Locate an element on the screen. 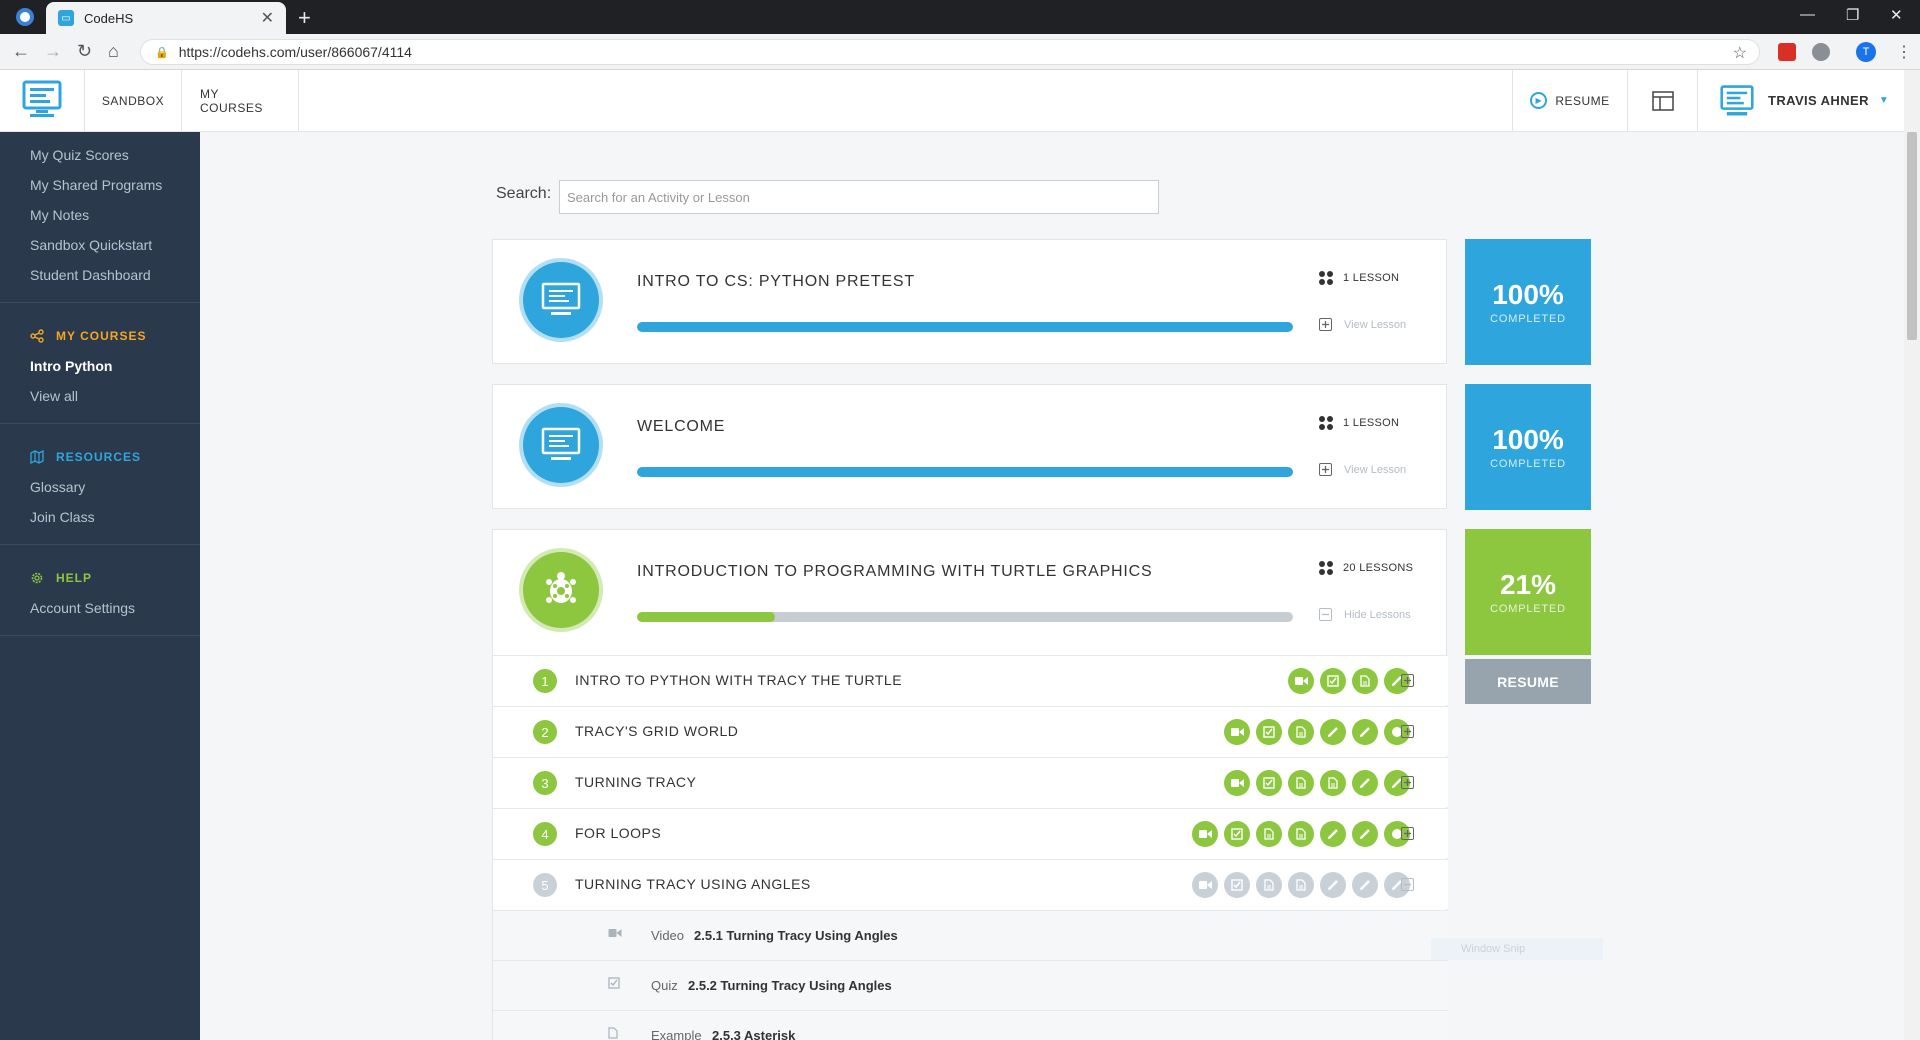 The image size is (1920, 1040). tab-close-icon: ✕ is located at coordinates (267, 18).